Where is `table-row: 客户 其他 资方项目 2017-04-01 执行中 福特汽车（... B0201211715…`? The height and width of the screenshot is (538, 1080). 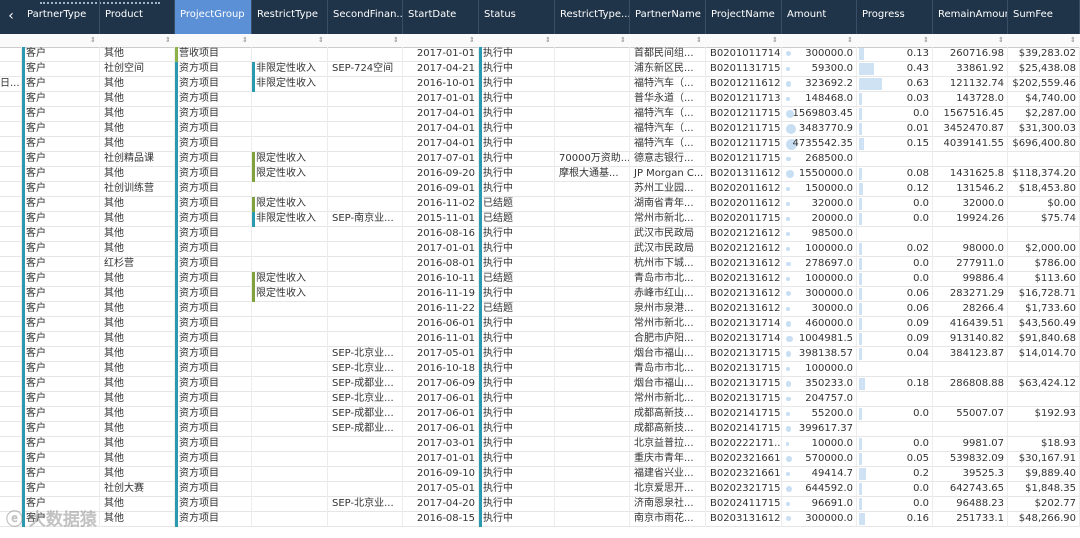 table-row: 客户 其他 资方项目 2017-04-01 执行中 福特汽车（... B0201211715… is located at coordinates (540, 144).